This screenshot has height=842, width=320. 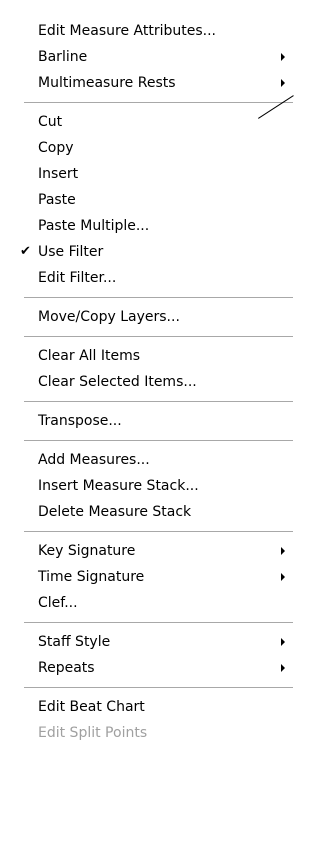 What do you see at coordinates (93, 733) in the screenshot?
I see `menu-item-label: Edit Split Points` at bounding box center [93, 733].